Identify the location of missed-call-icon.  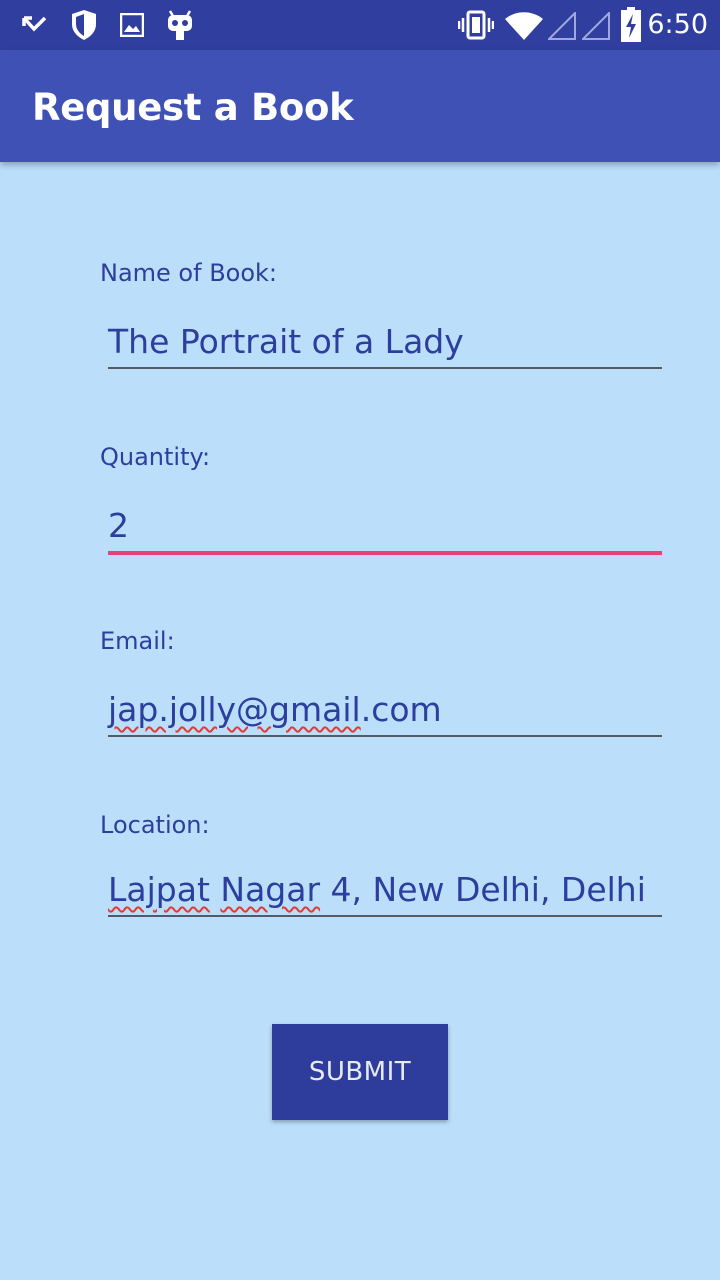
(34, 24).